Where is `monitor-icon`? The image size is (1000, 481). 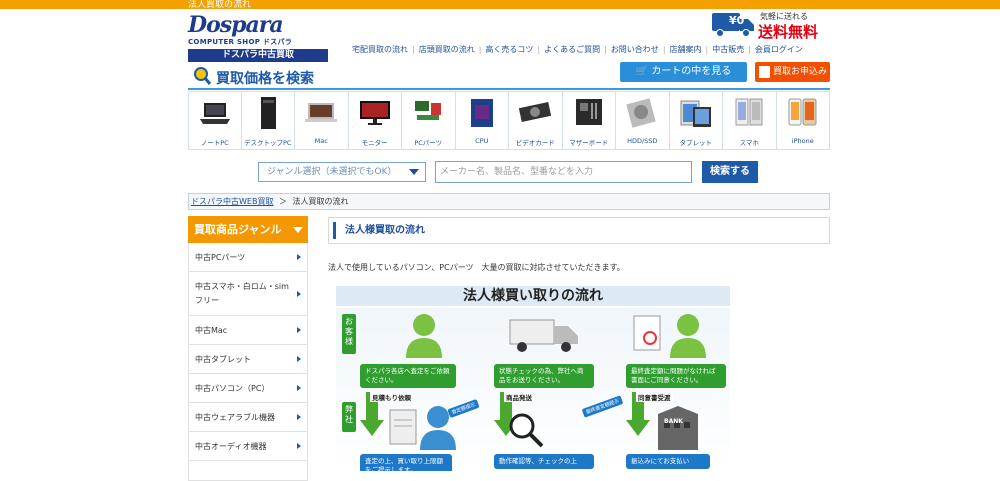 monitor-icon is located at coordinates (374, 113).